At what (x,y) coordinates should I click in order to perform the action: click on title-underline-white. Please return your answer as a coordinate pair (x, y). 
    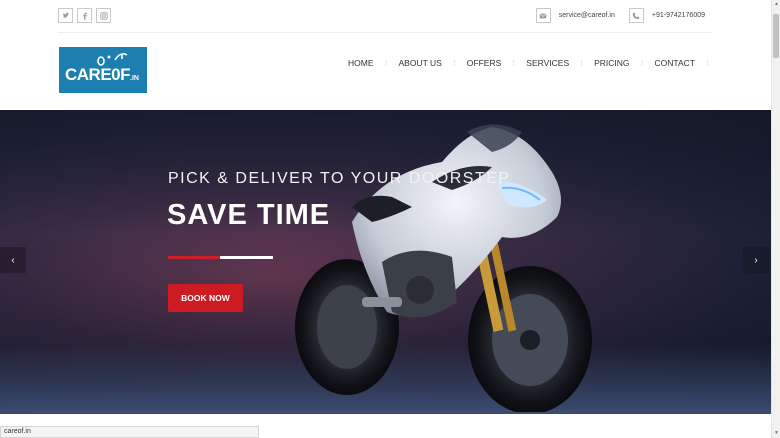
    Looking at the image, I should click on (246, 257).